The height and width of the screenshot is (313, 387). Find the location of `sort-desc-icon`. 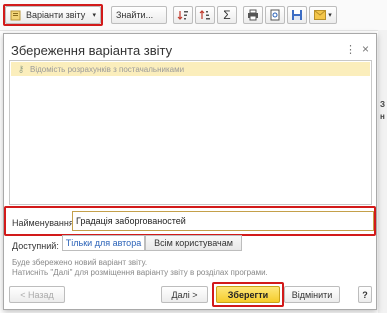

sort-desc-icon is located at coordinates (204, 15).